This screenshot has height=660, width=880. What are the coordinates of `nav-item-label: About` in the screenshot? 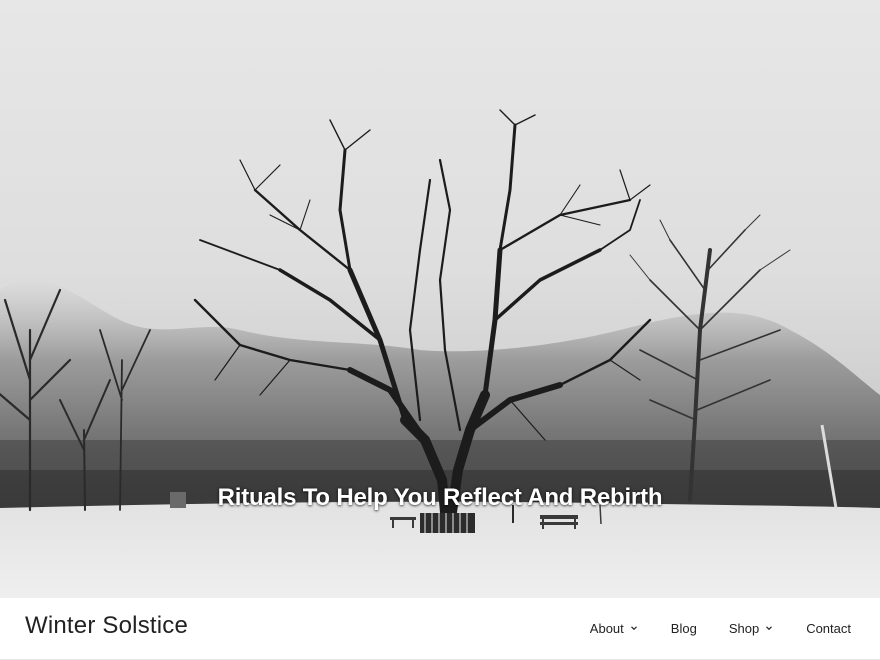 It's located at (606, 628).